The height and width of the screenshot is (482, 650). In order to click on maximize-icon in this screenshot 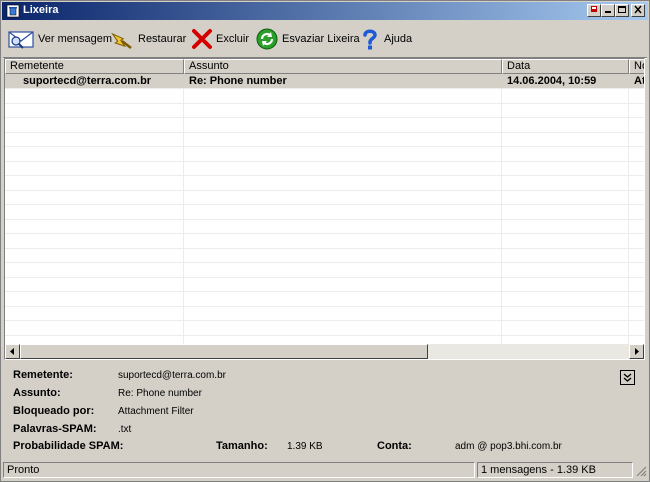, I will do `click(622, 9)`.